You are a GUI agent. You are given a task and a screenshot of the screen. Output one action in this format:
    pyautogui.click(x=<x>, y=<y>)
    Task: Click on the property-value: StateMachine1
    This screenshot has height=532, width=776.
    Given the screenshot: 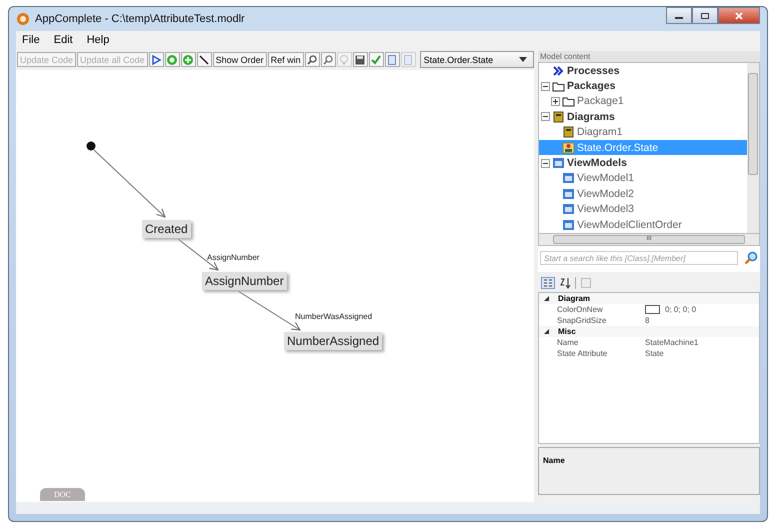 What is the action you would take?
    pyautogui.click(x=671, y=342)
    